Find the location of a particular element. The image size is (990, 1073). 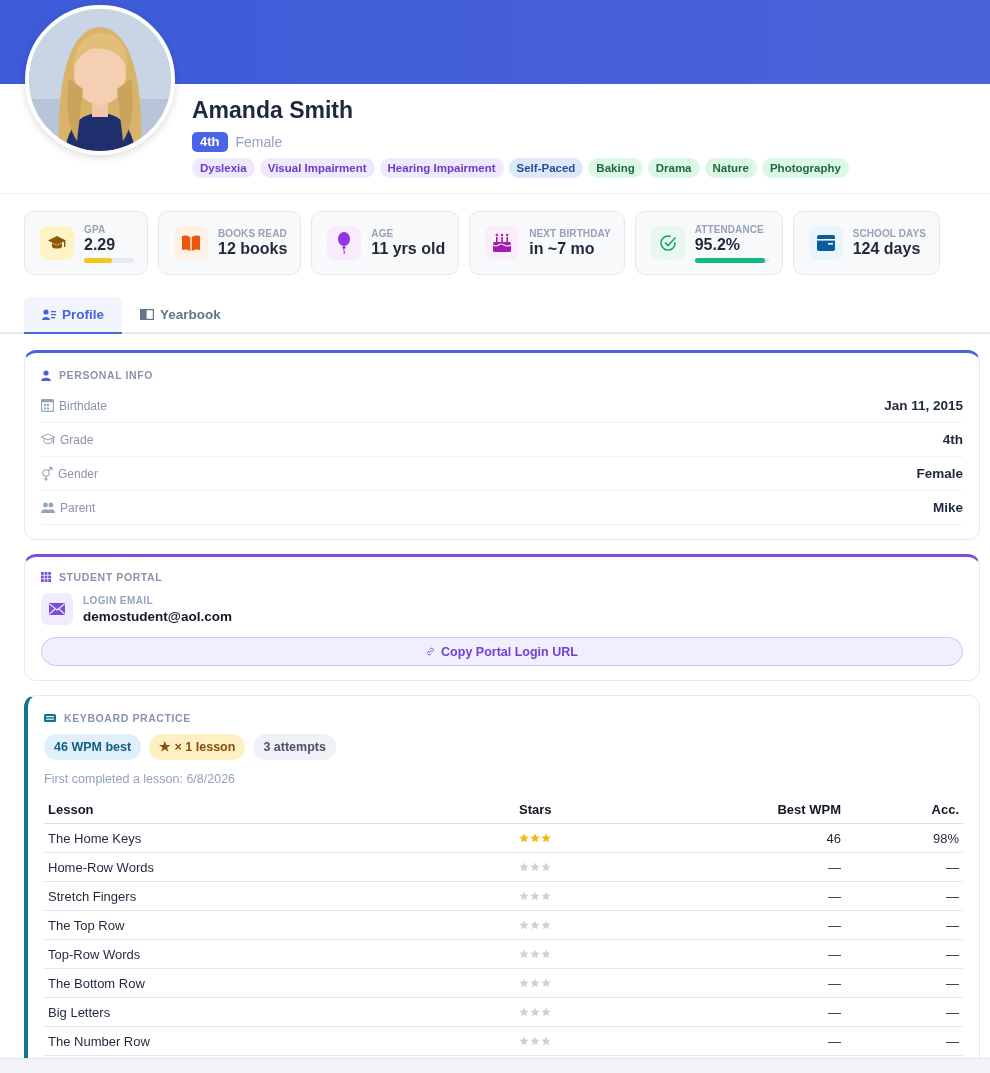

progress-bar is located at coordinates (109, 260).